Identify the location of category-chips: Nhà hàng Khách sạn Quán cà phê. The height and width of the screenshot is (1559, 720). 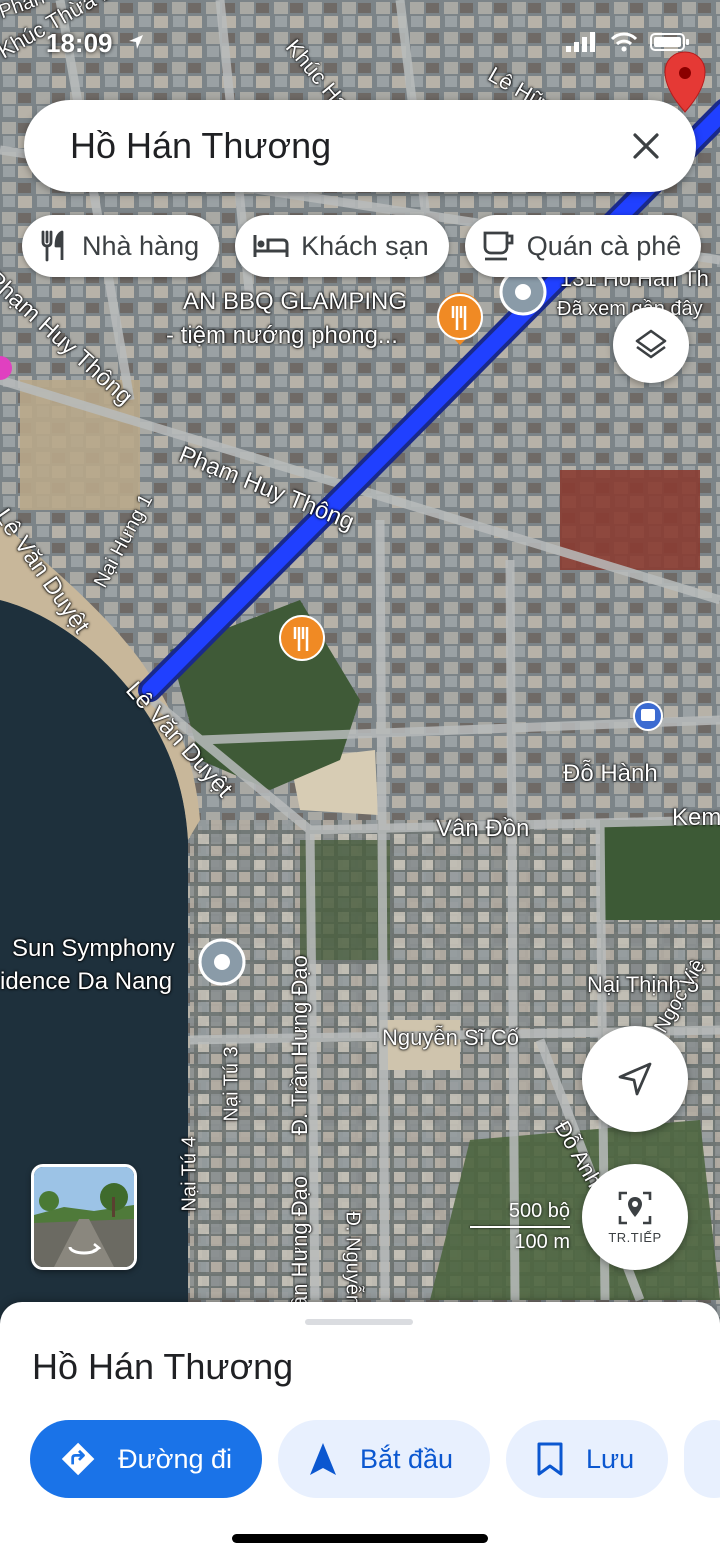
(362, 246).